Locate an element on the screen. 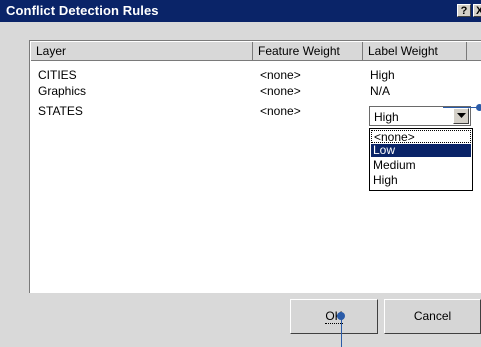 This screenshot has height=347, width=481. column-header-label-weight: Label Weight is located at coordinates (415, 51).